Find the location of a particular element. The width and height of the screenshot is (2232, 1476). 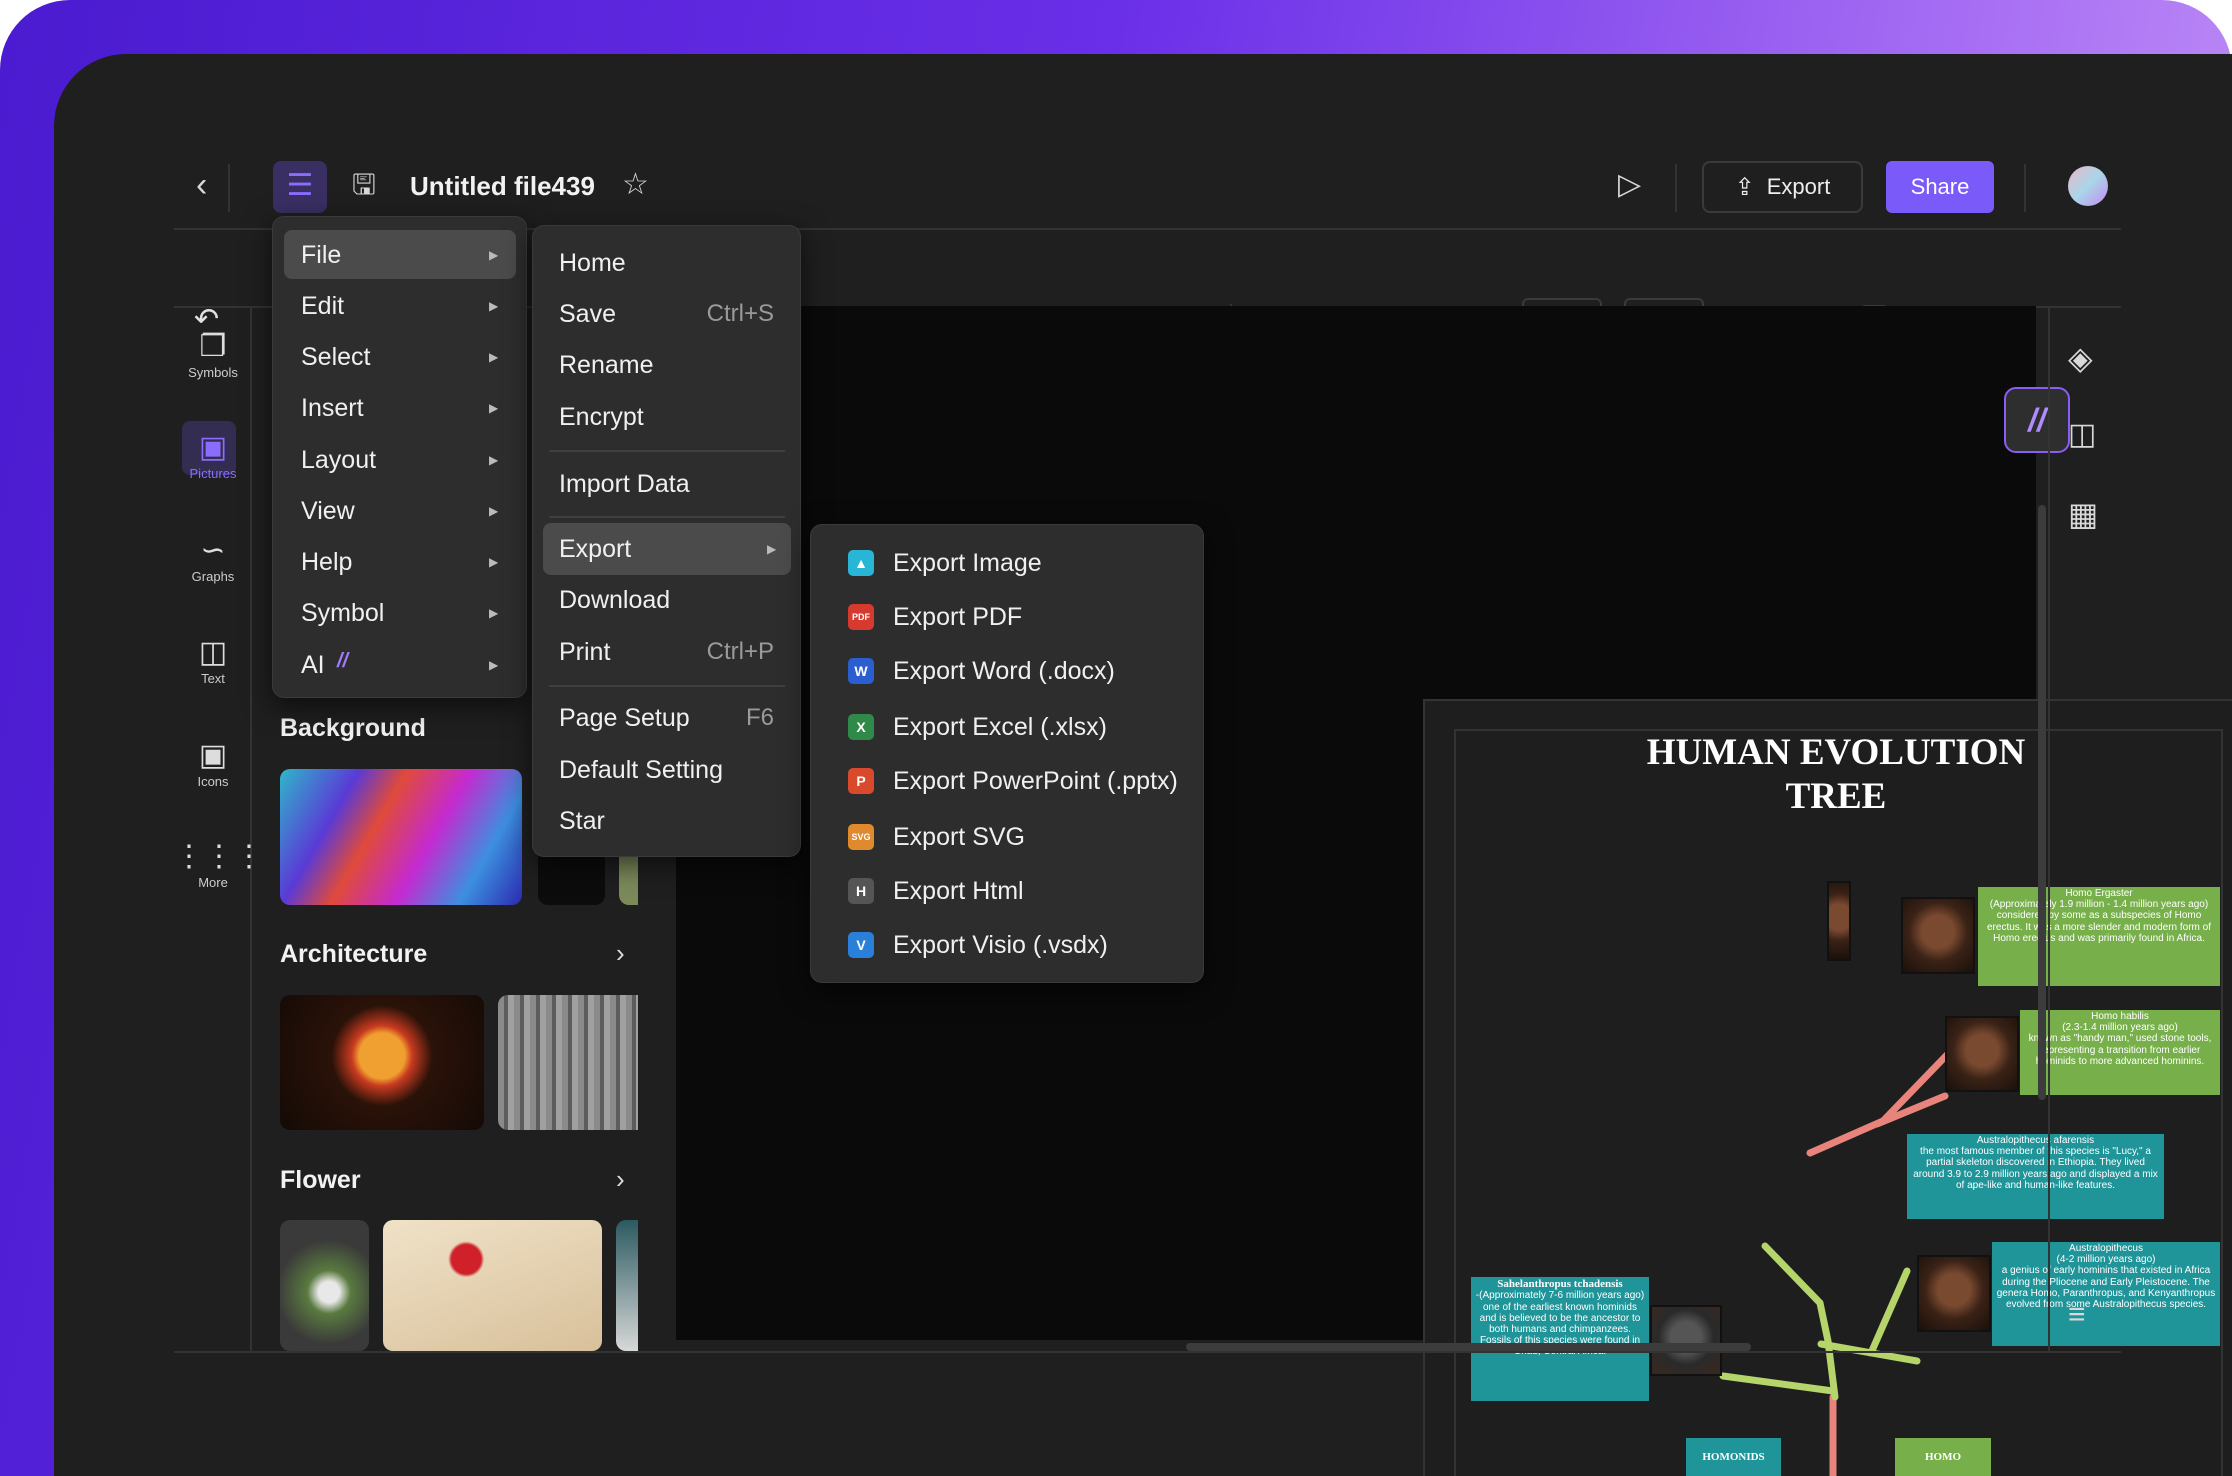

avatar is located at coordinates (2088, 186).